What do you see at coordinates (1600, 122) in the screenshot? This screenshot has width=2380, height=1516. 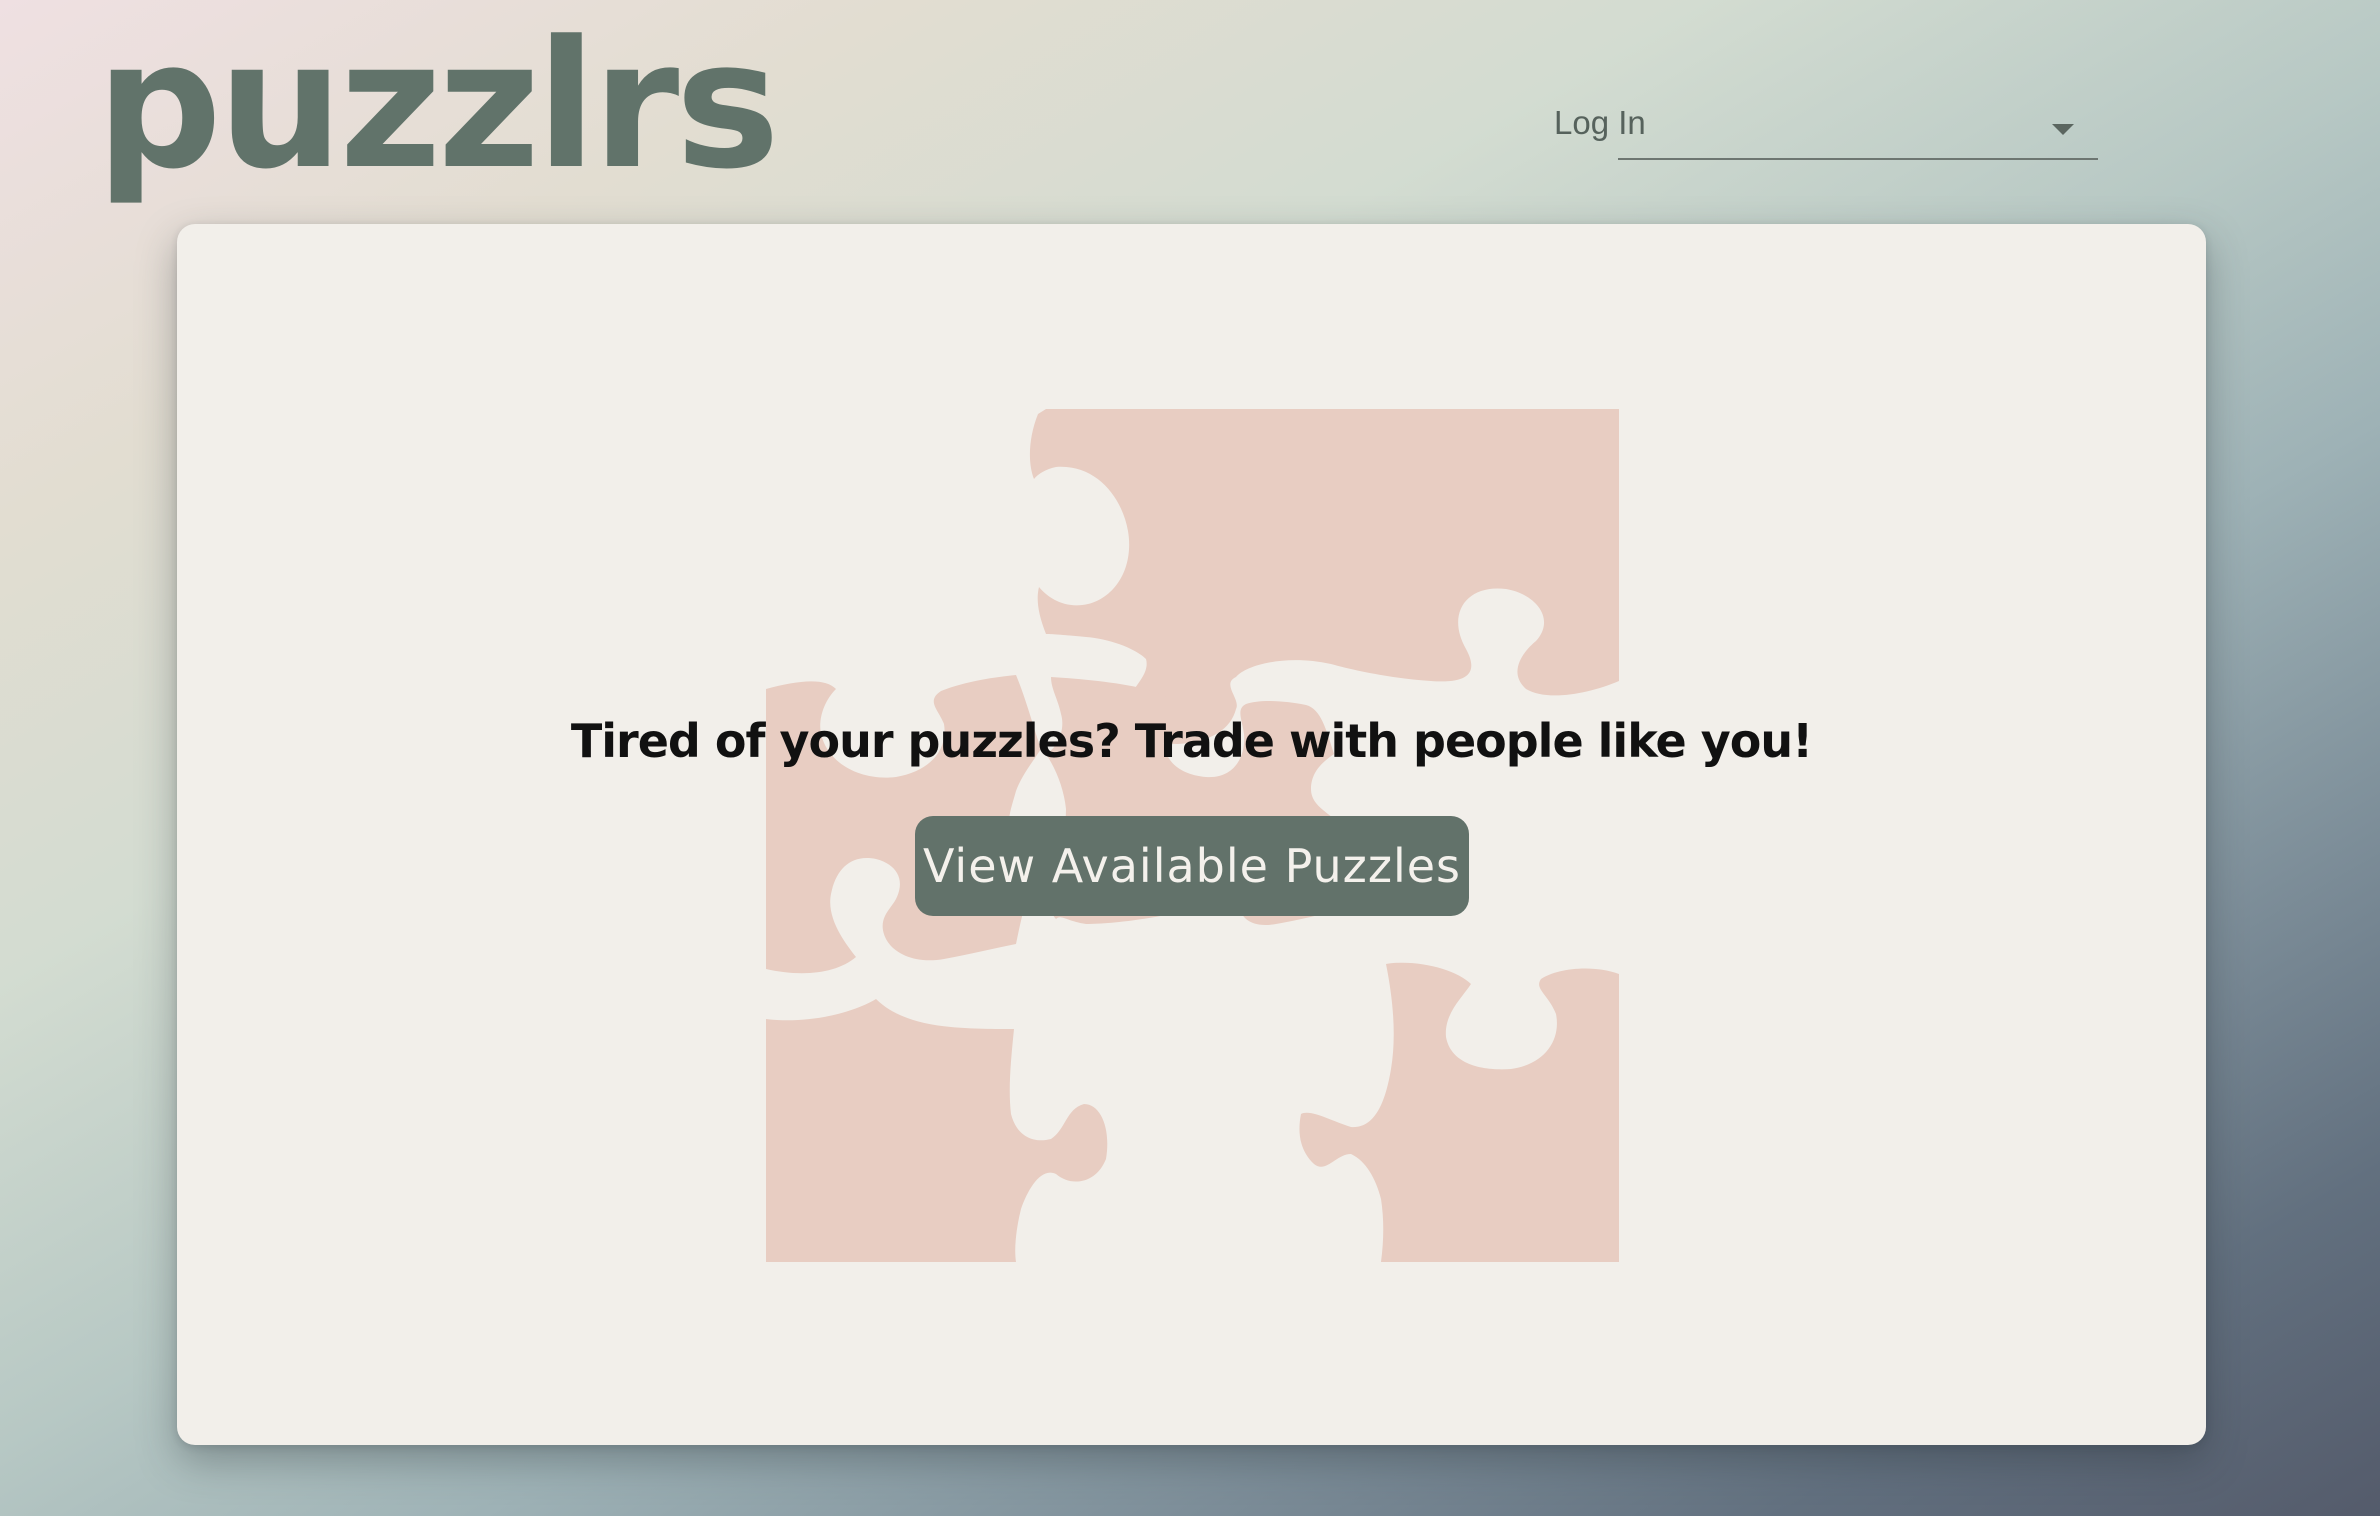 I see `login-dropdown-label: Log In` at bounding box center [1600, 122].